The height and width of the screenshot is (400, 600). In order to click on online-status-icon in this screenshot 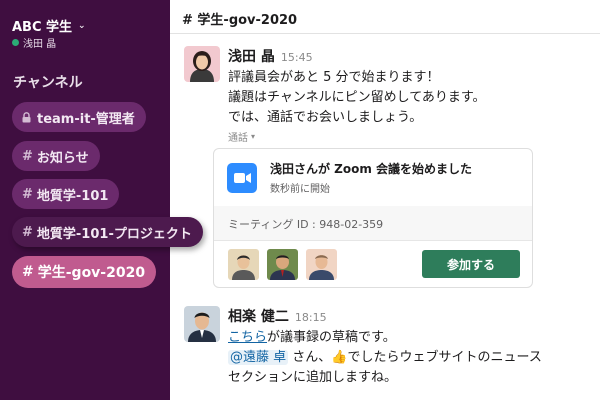, I will do `click(15, 42)`.